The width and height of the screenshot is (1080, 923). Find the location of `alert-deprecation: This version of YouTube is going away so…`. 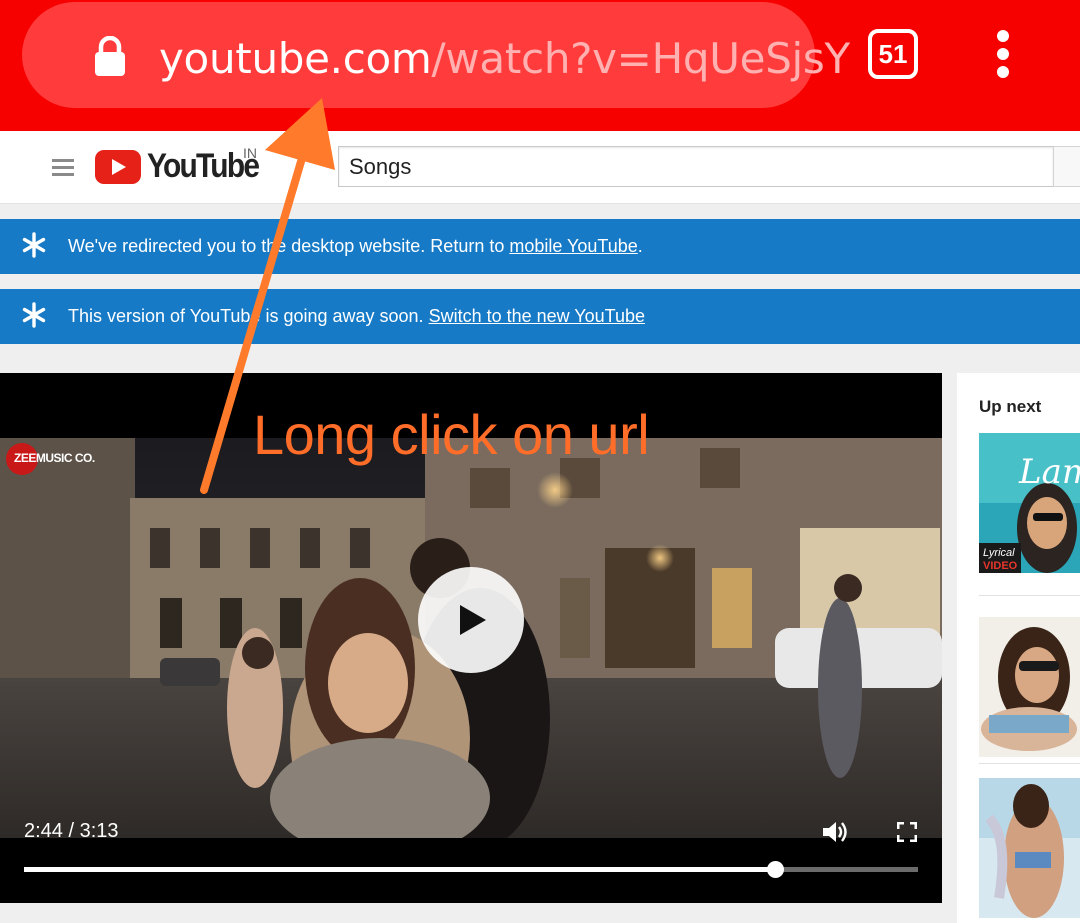

alert-deprecation: This version of YouTube is going away so… is located at coordinates (540, 316).